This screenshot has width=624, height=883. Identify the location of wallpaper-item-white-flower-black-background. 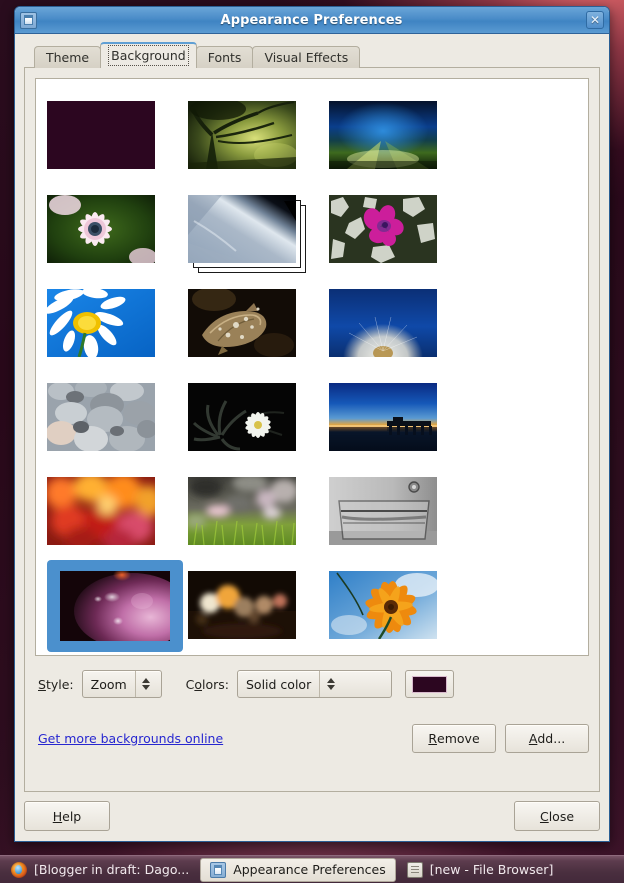
(258, 418).